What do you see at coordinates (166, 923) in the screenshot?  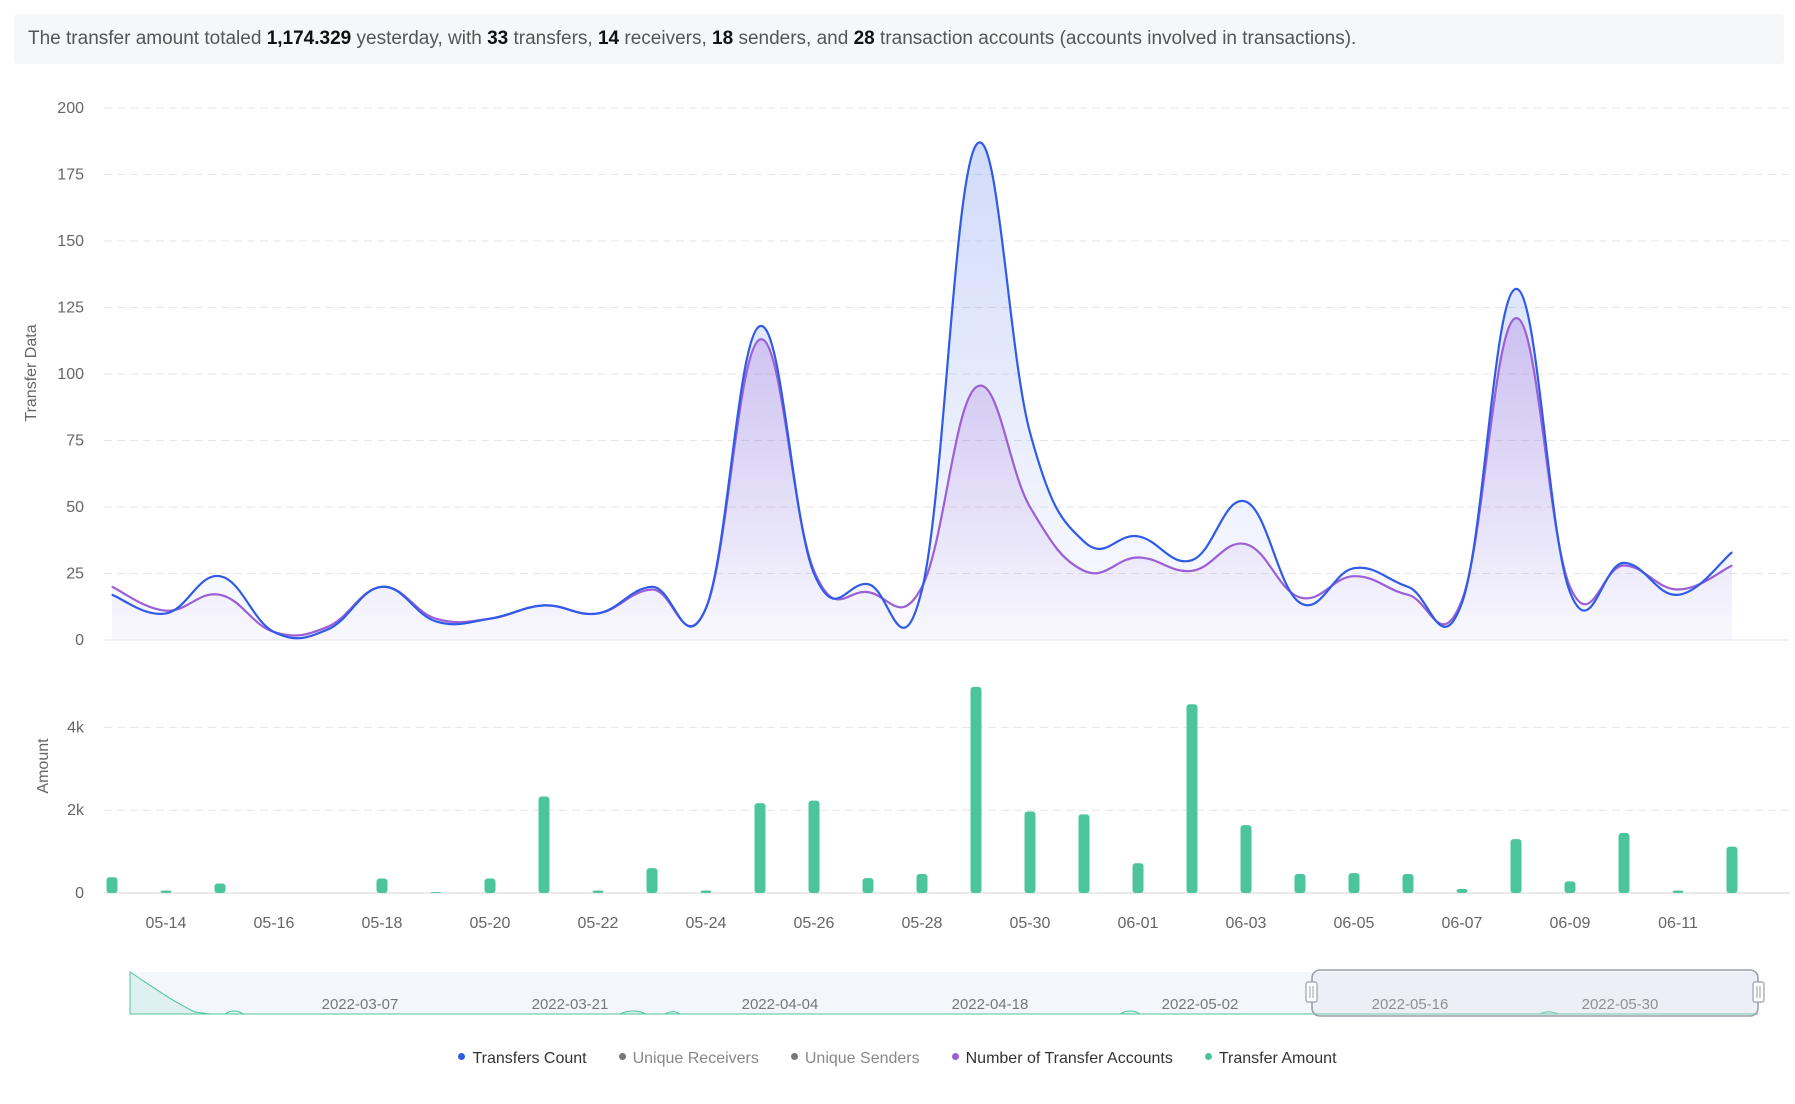 I see `x-tick-label: 05-14` at bounding box center [166, 923].